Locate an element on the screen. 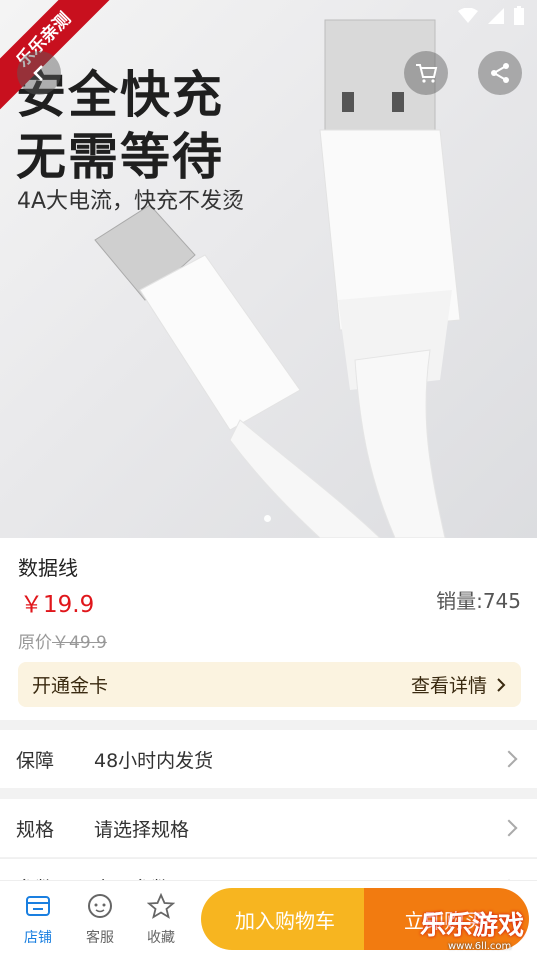 This screenshot has width=537, height=956. hero-subtitle: 4A大电流，快充不发烫 is located at coordinates (131, 201).